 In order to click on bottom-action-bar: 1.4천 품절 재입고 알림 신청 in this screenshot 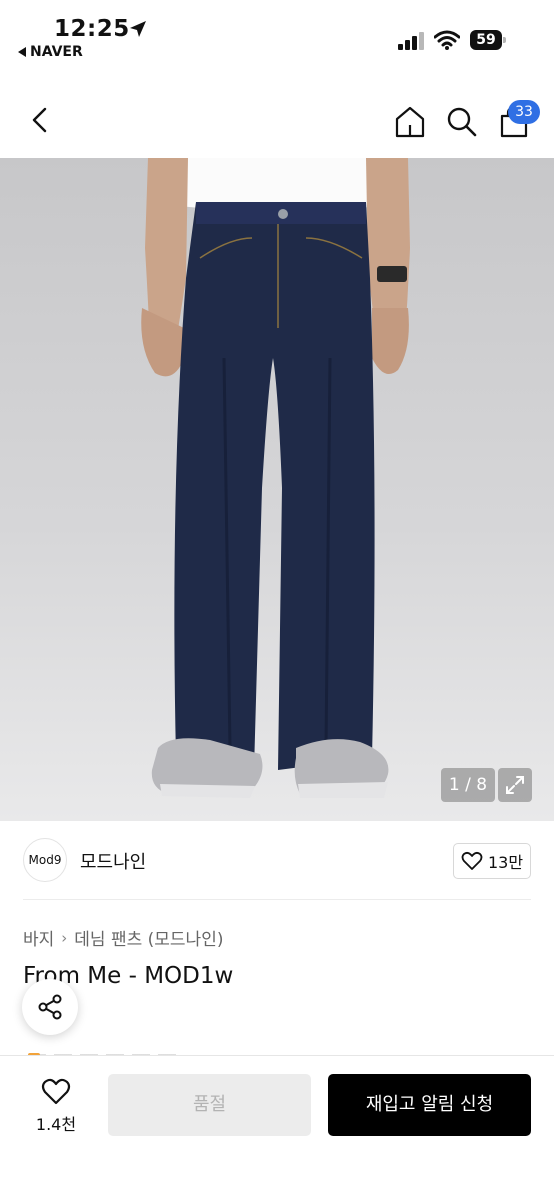, I will do `click(277, 1127)`.